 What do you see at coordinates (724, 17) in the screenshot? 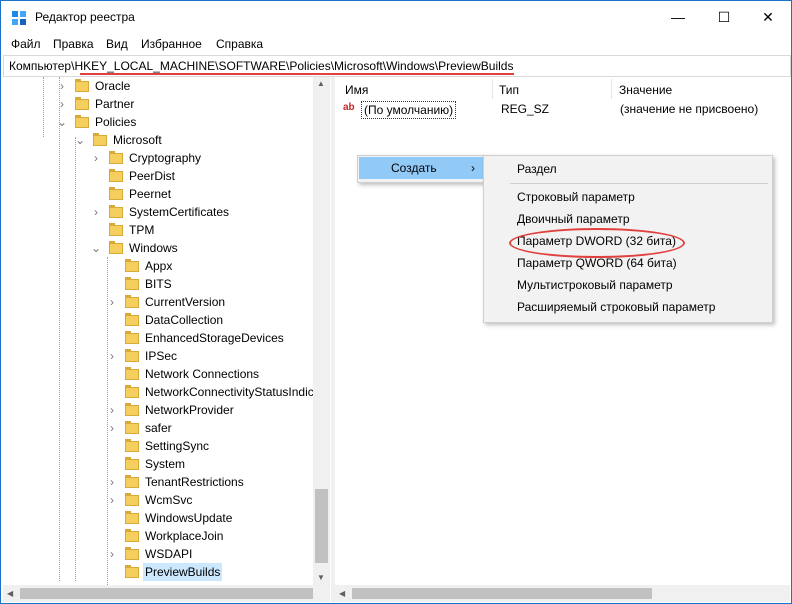
I see `maximize-button: ☐` at bounding box center [724, 17].